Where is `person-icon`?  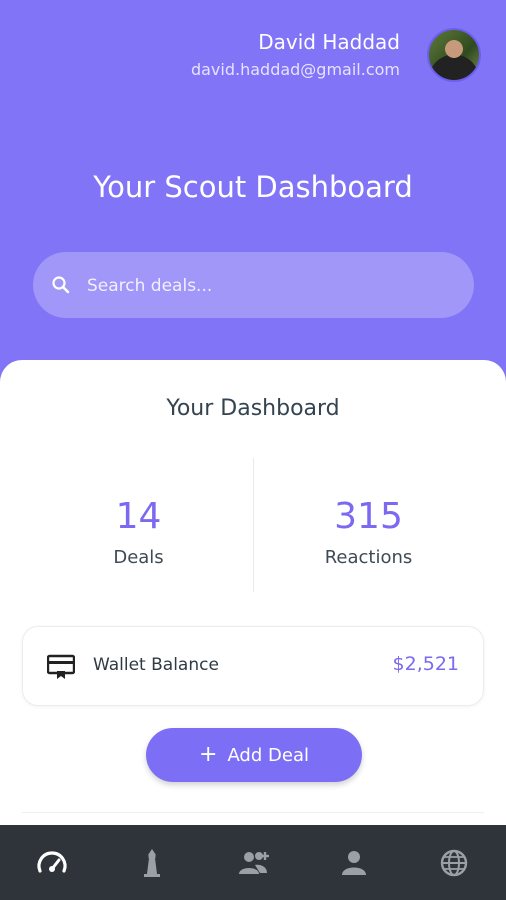 person-icon is located at coordinates (354, 863).